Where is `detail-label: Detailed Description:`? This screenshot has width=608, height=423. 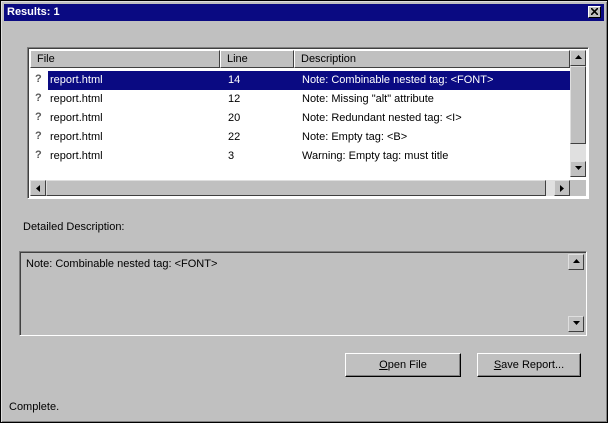
detail-label: Detailed Description: is located at coordinates (74, 227).